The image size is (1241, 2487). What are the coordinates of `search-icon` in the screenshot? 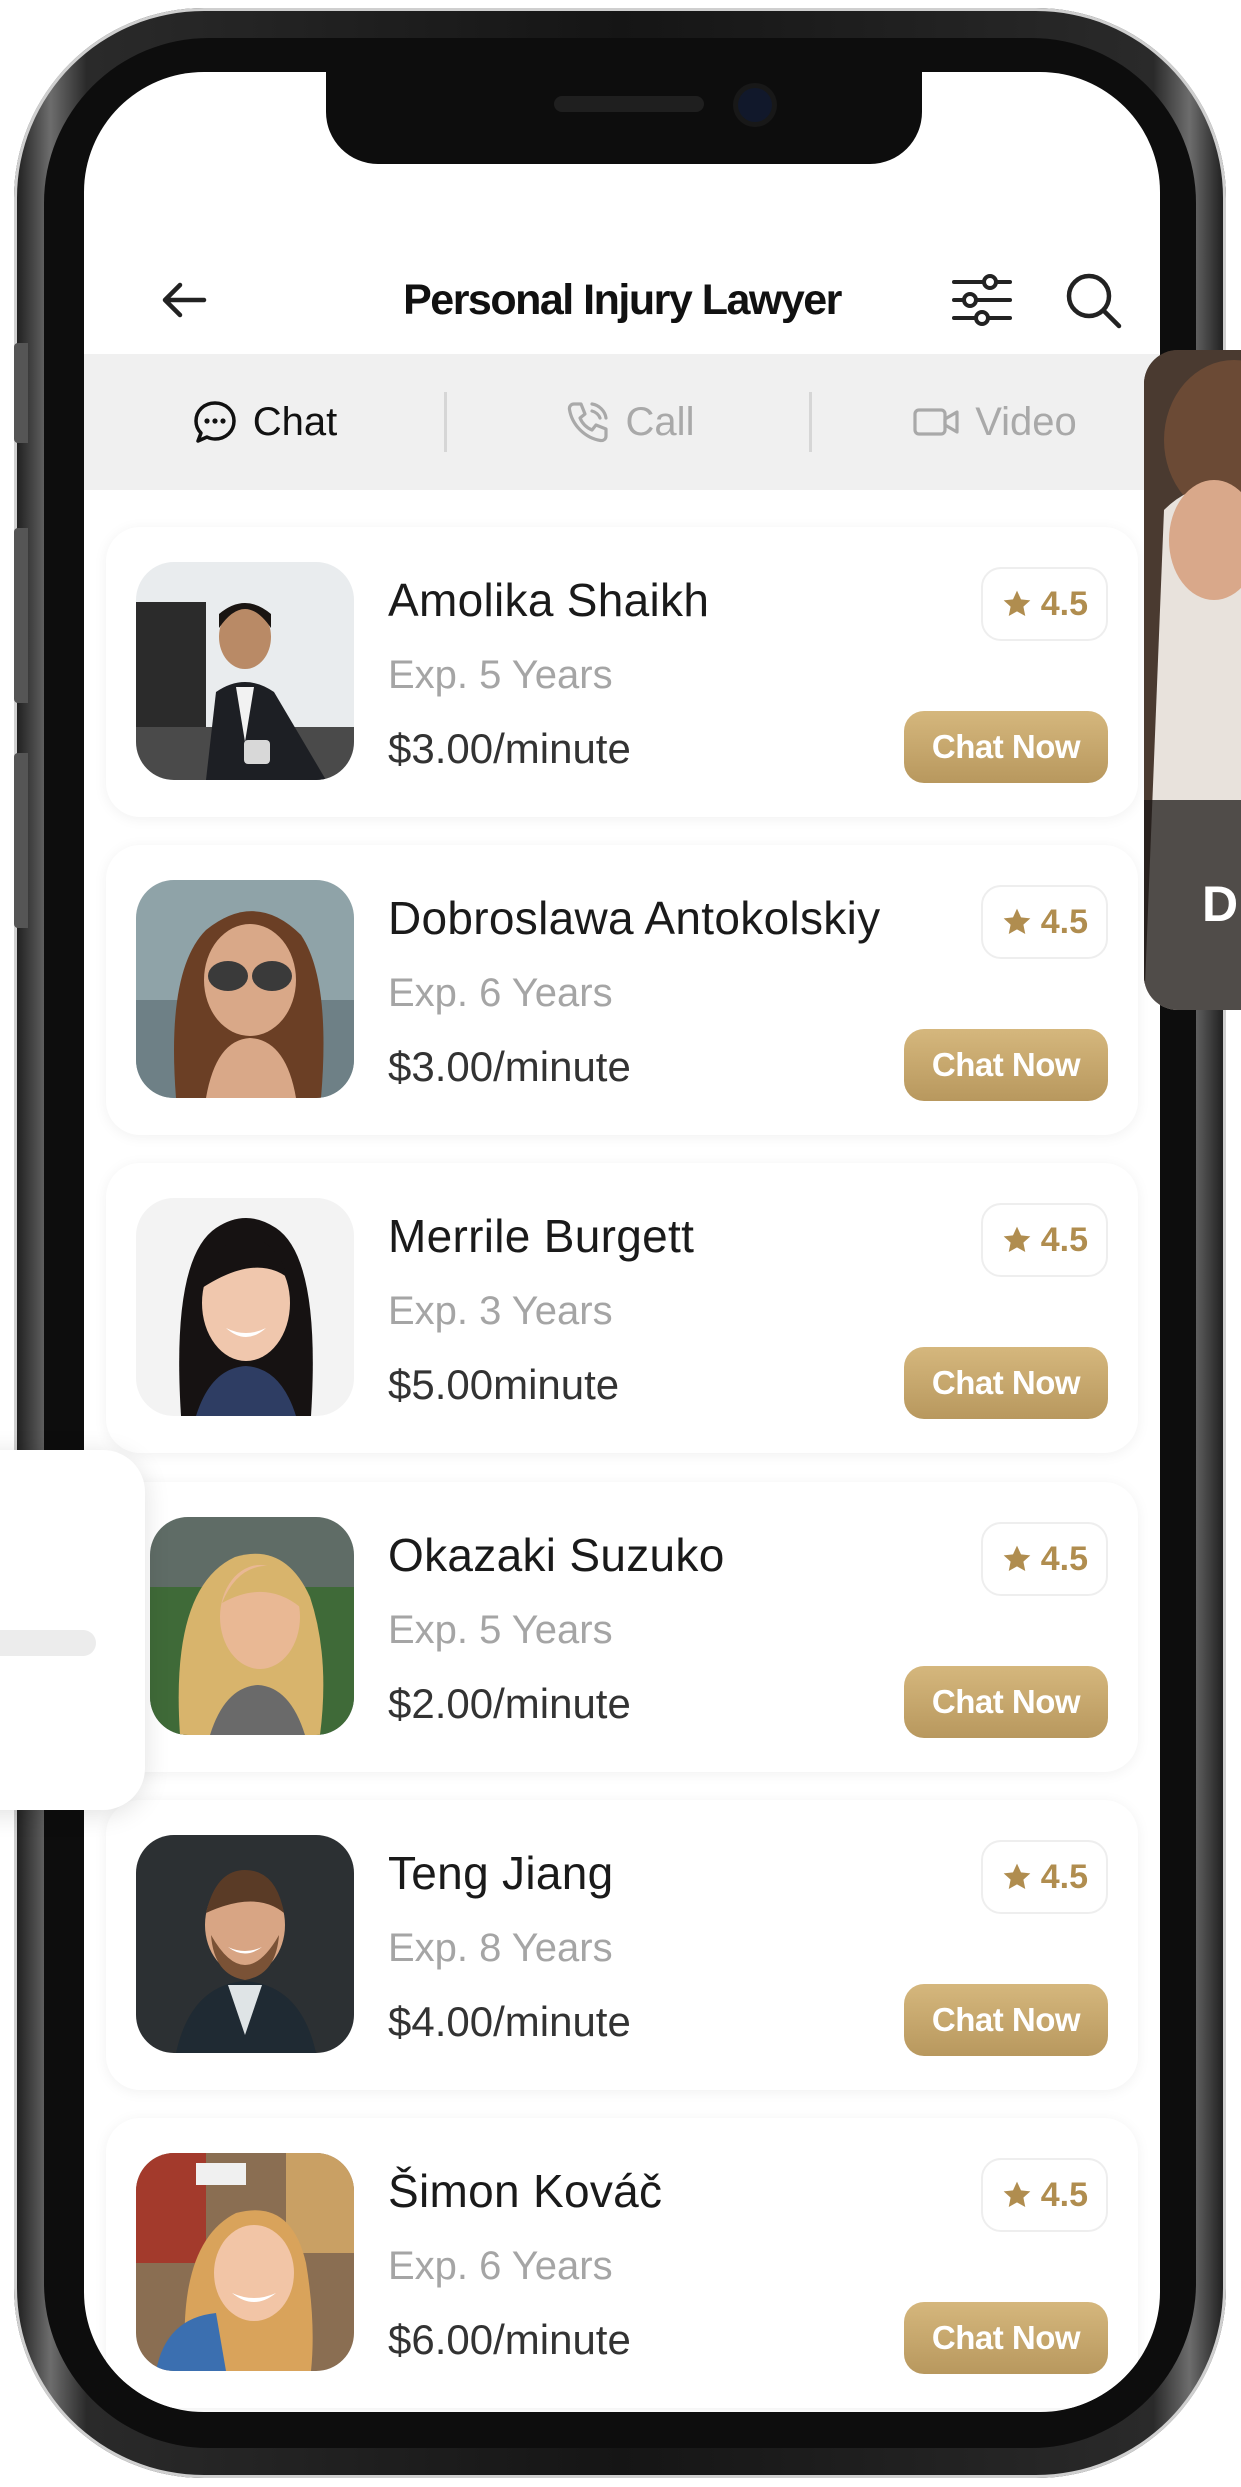 It's located at (1094, 301).